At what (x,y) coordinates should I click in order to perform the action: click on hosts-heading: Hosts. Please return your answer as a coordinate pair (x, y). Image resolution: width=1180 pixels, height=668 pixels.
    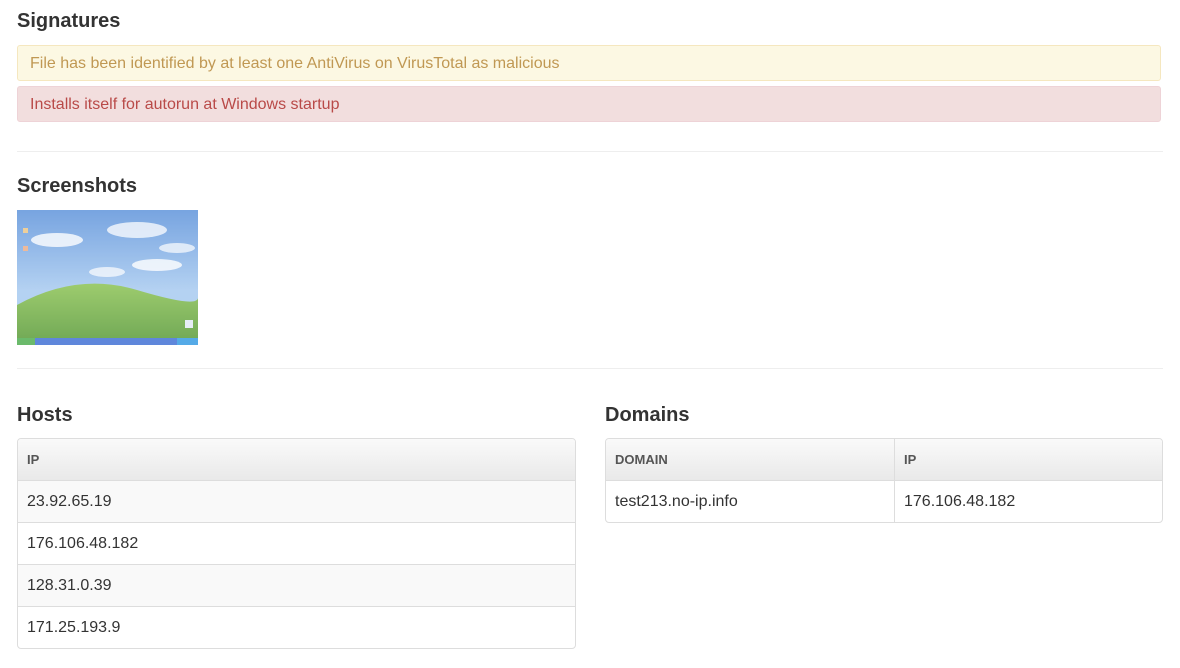
    Looking at the image, I should click on (45, 415).